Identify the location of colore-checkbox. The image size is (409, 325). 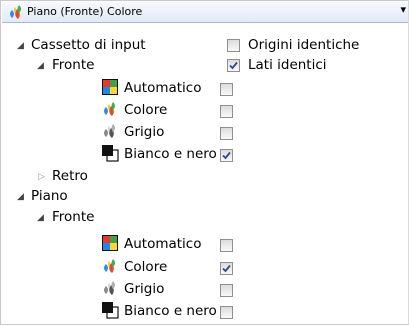
(226, 111).